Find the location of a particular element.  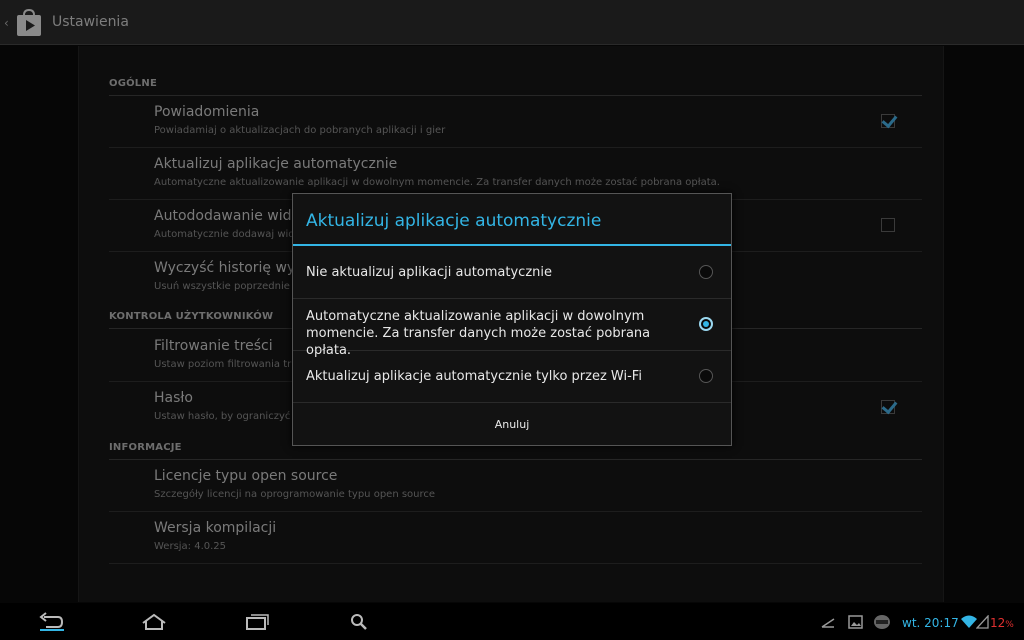

pref-title: Wyczyść historię wysz is located at coordinates (232, 268).